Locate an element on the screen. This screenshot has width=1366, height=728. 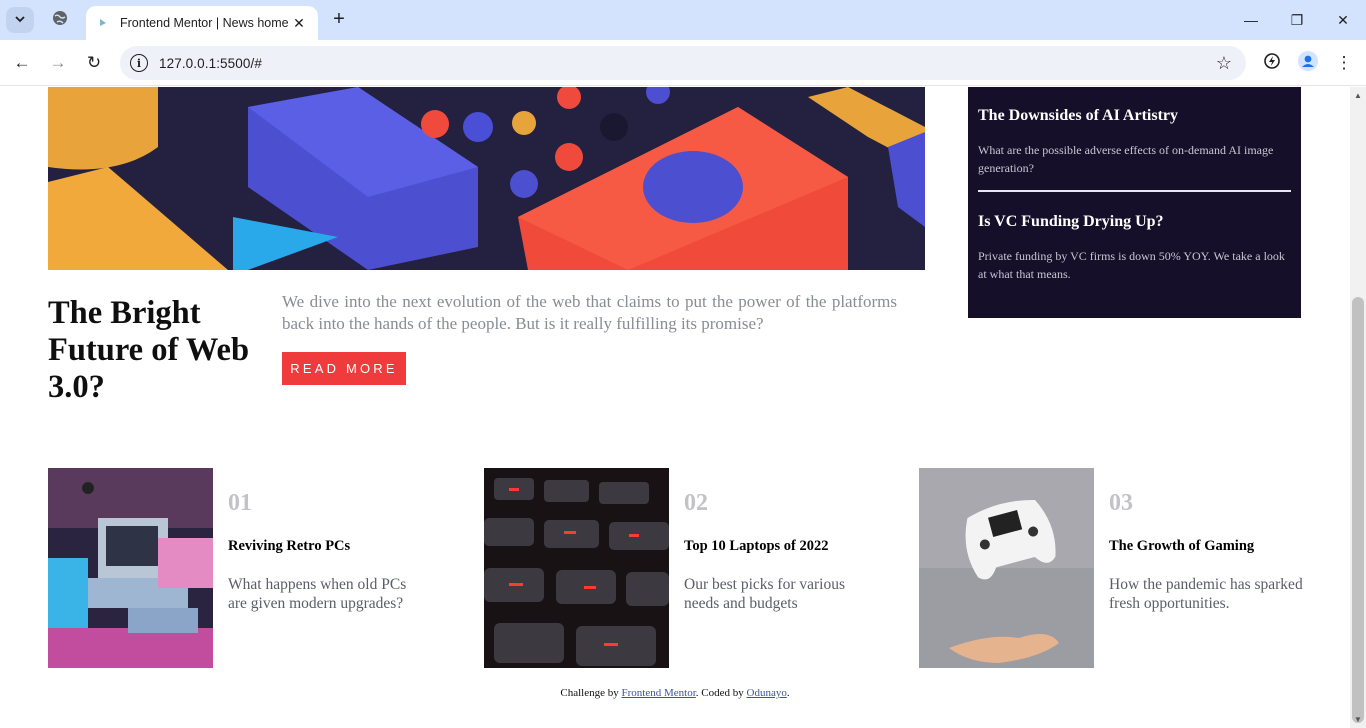
footer-prefix: Challenge by is located at coordinates (591, 693).